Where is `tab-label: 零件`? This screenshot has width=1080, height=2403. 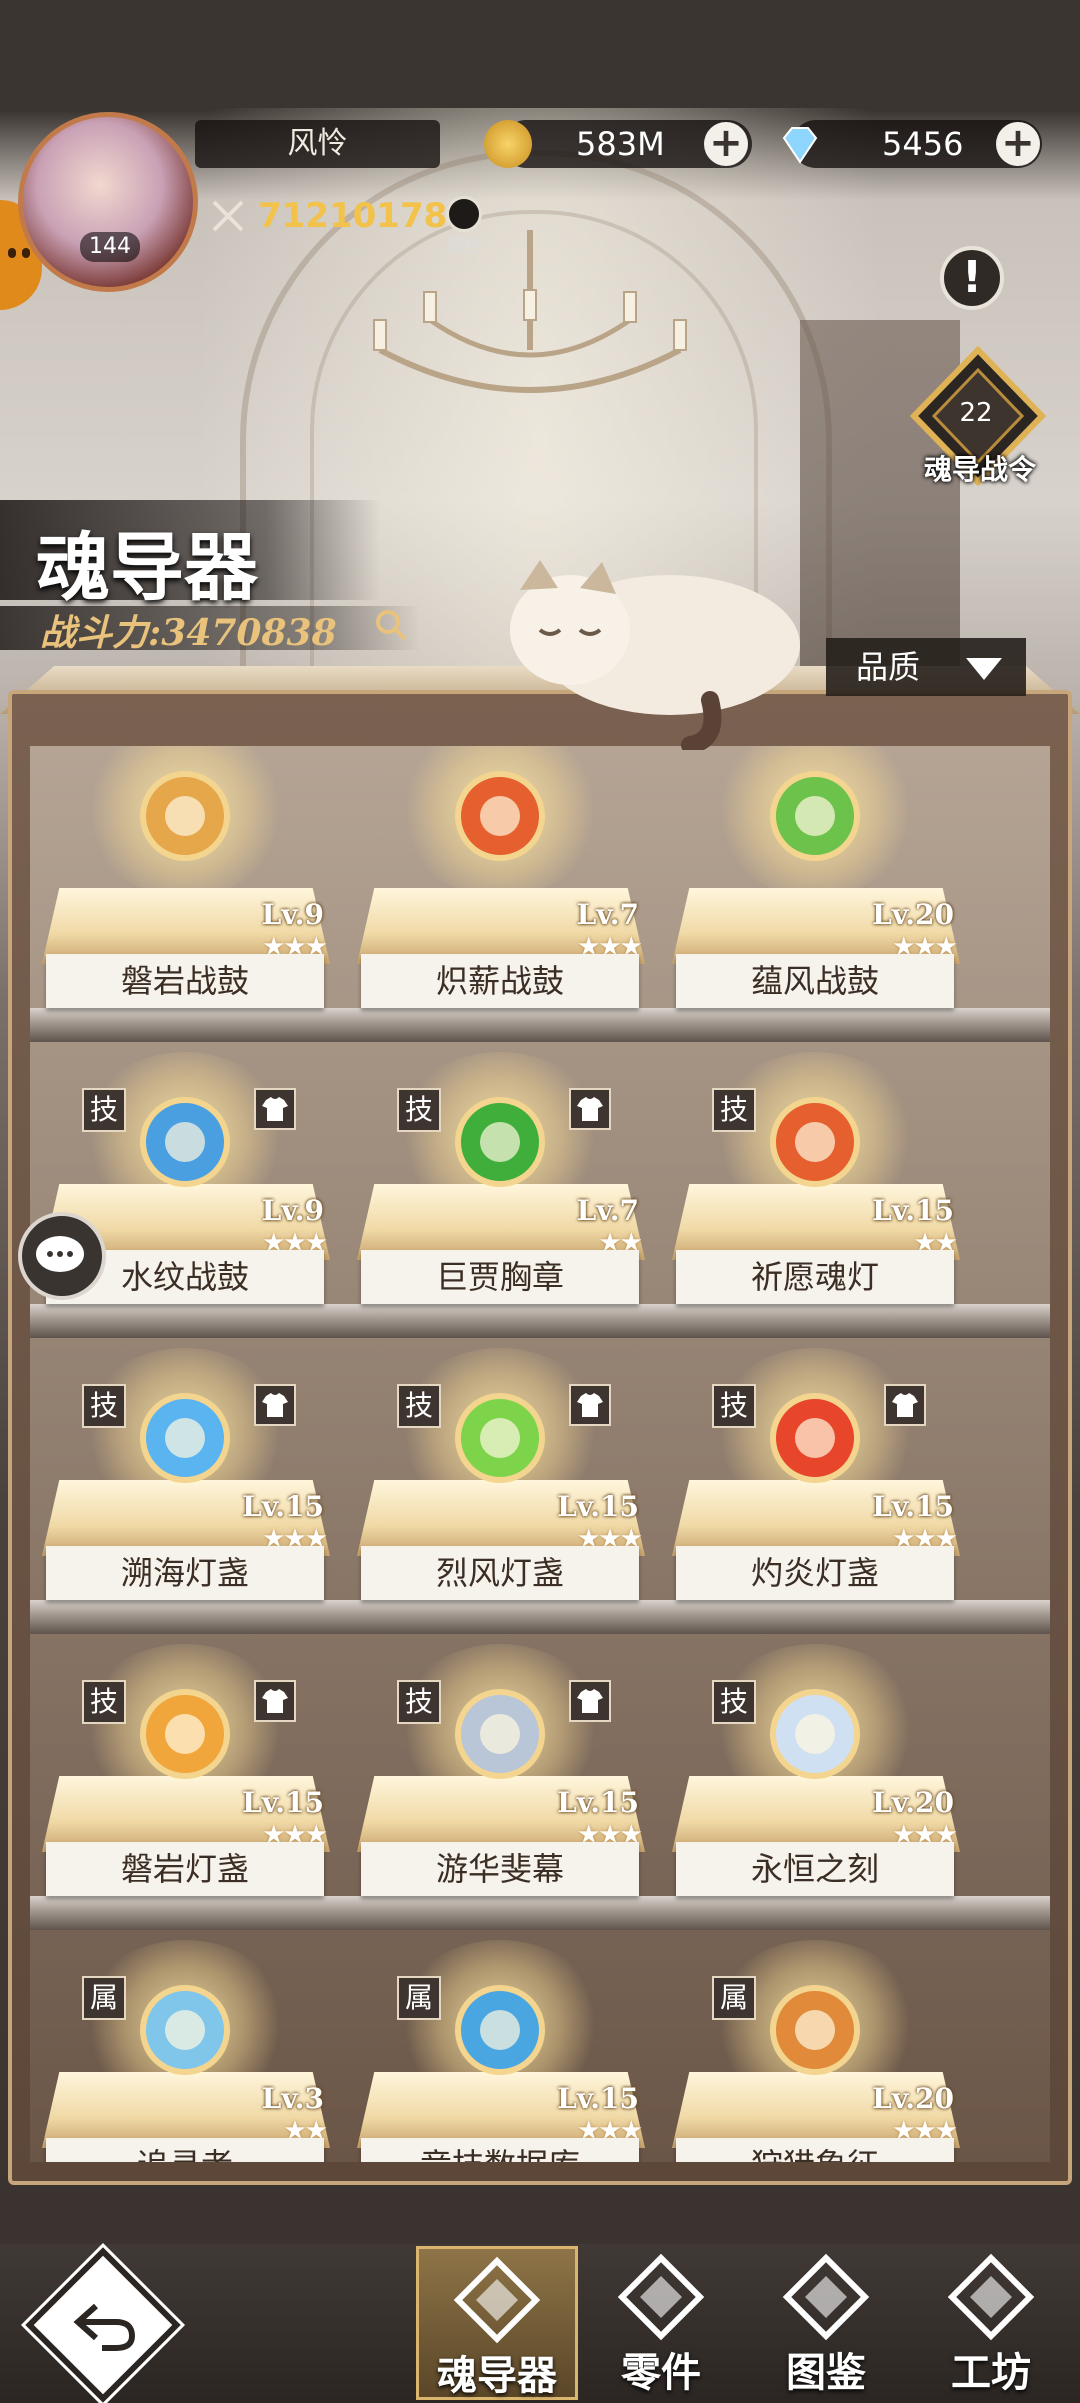
tab-label: 零件 is located at coordinates (661, 2372).